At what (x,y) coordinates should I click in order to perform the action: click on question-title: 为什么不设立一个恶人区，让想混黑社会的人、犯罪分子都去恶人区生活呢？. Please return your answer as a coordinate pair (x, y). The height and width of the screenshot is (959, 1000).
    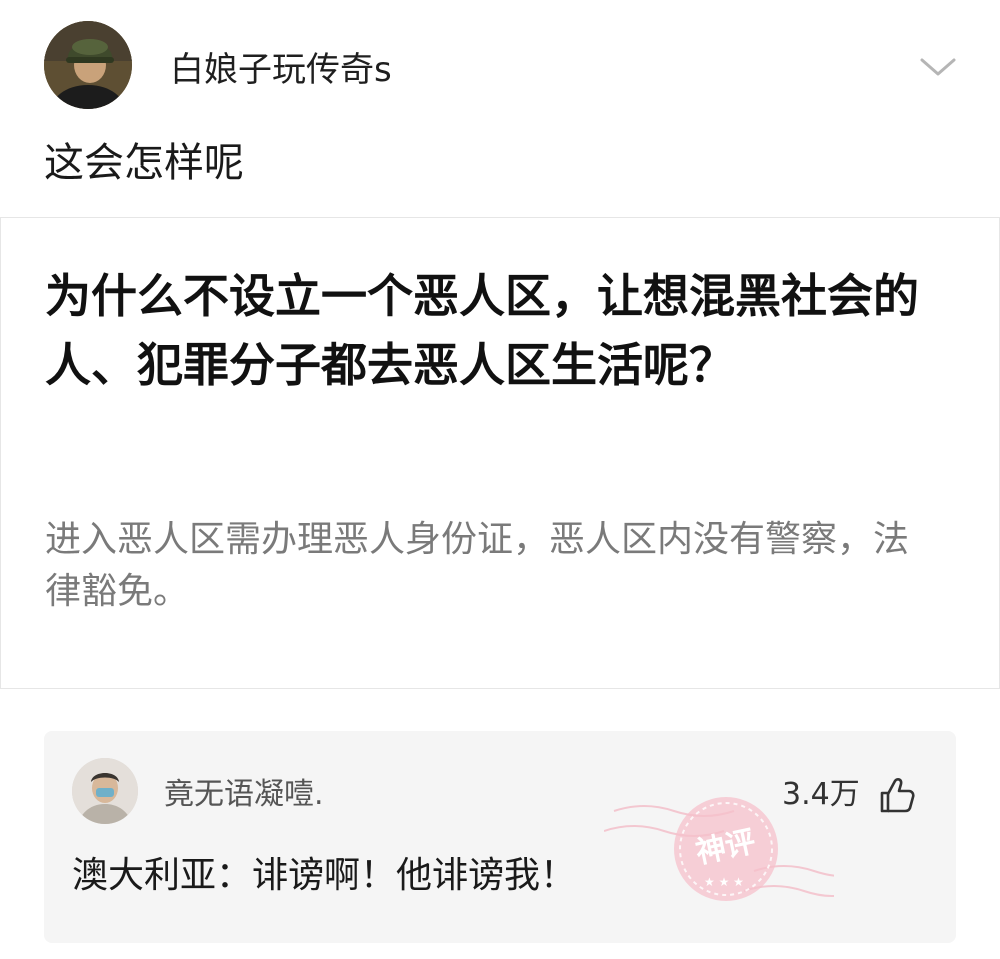
    Looking at the image, I should click on (482, 330).